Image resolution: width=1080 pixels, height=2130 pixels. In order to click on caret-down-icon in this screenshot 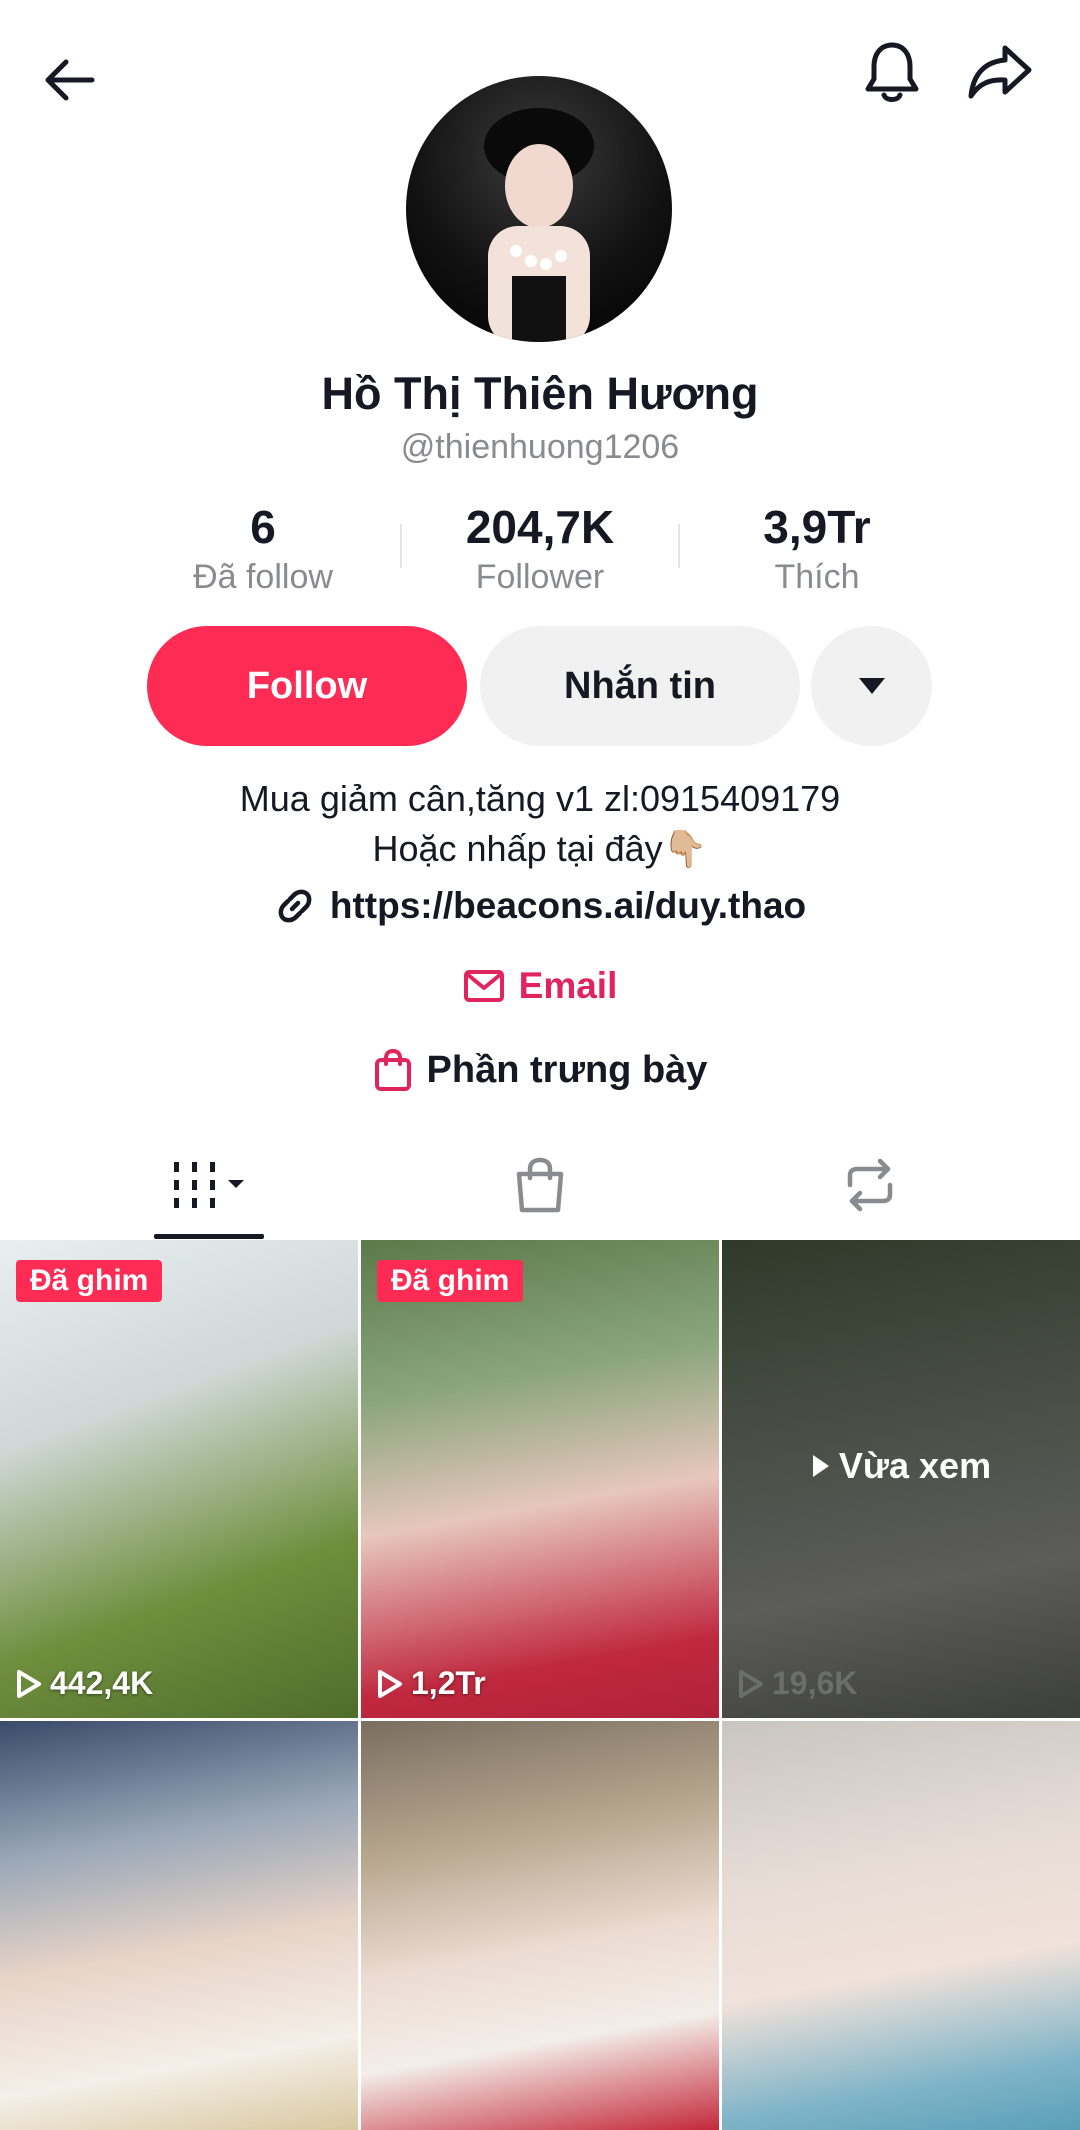, I will do `click(871, 686)`.